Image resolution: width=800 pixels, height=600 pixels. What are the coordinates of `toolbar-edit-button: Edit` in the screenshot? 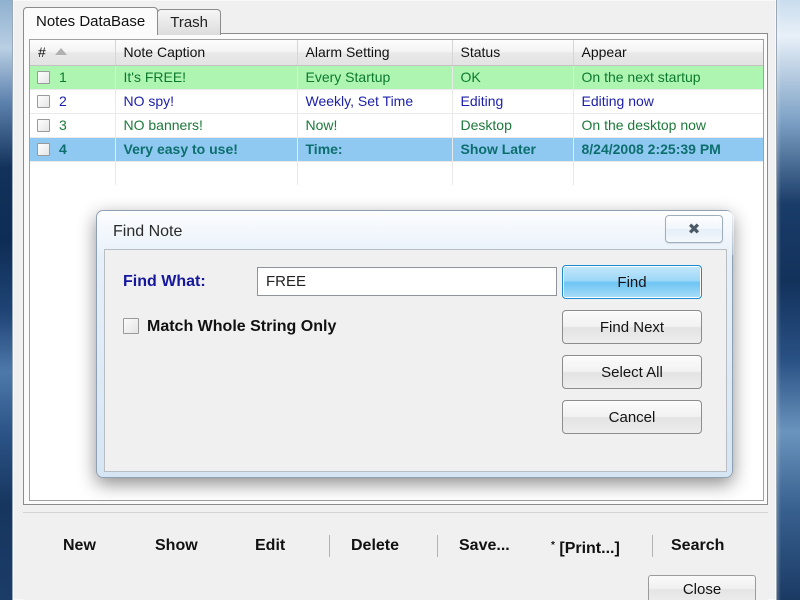 It's located at (270, 546).